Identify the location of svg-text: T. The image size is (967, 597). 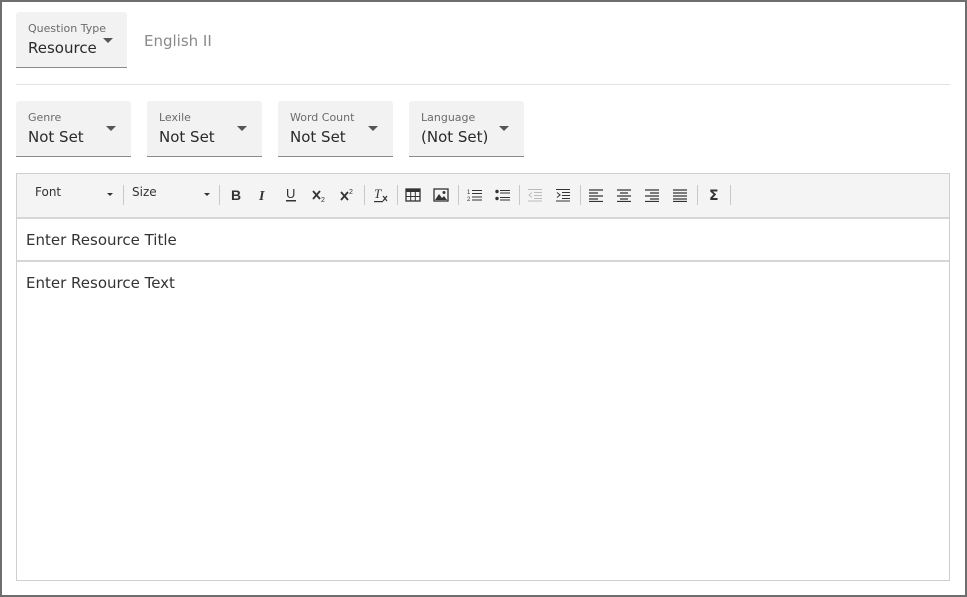
(378, 194).